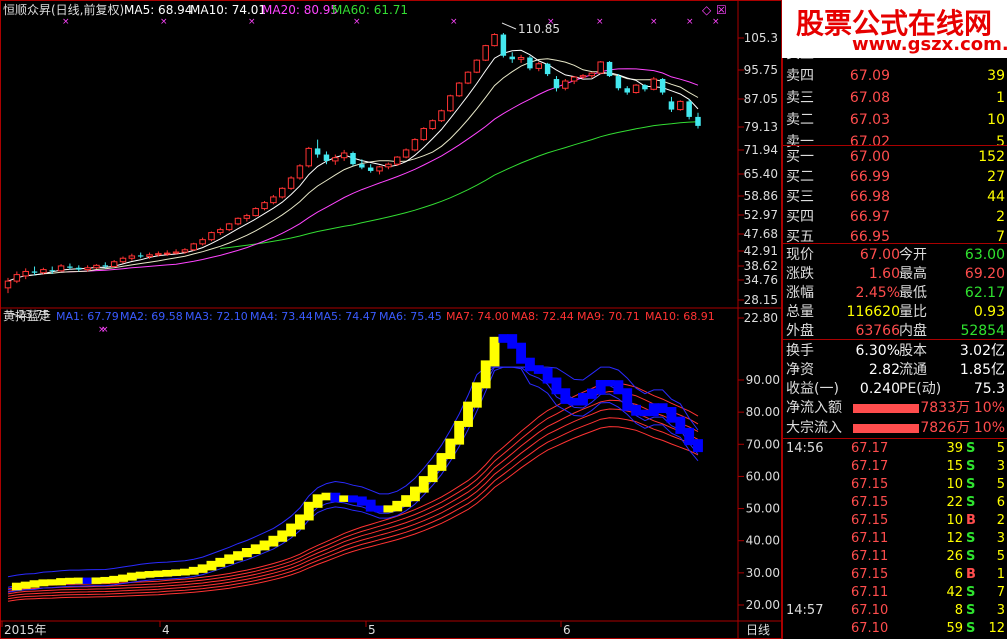  Describe the element at coordinates (800, 157) in the screenshot. I see `bid-label: 买一` at that location.